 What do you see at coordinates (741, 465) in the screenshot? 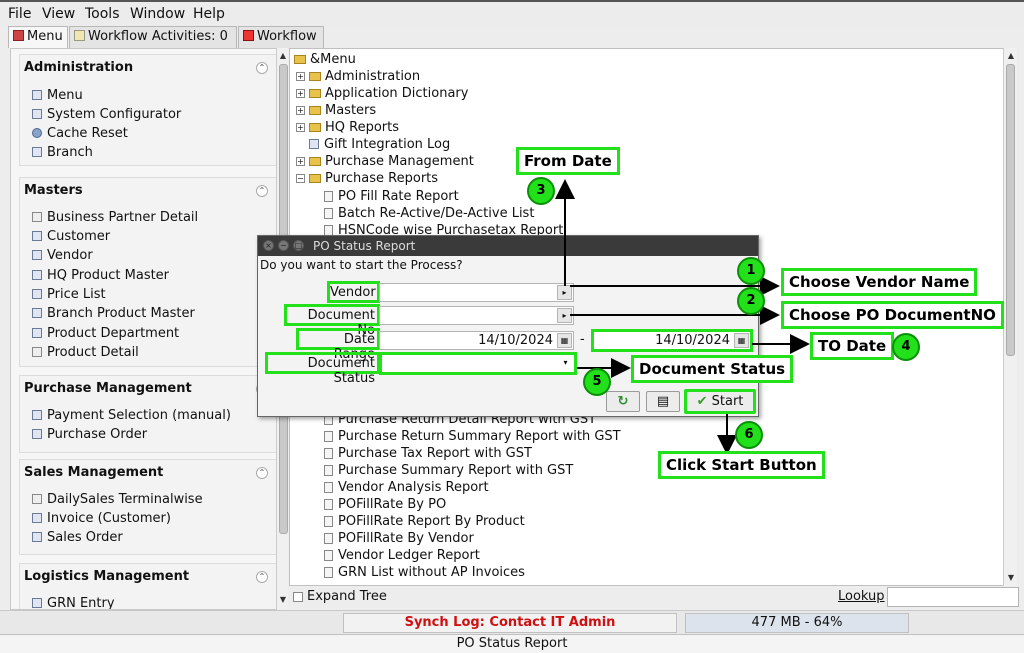
I see `annotation-start: Click Start Button` at bounding box center [741, 465].